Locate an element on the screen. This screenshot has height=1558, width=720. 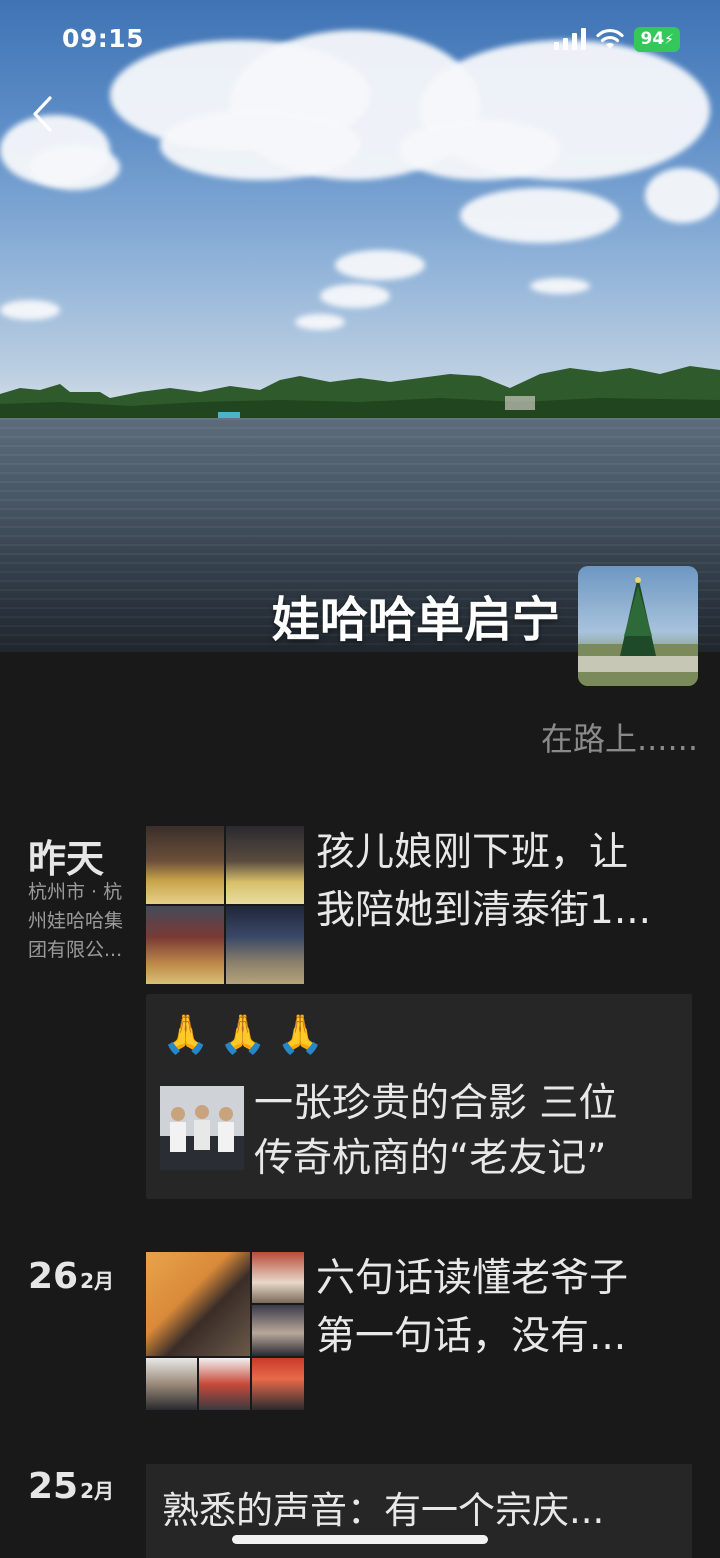
profile-name: 娃哈哈单启宁 is located at coordinates (415, 620).